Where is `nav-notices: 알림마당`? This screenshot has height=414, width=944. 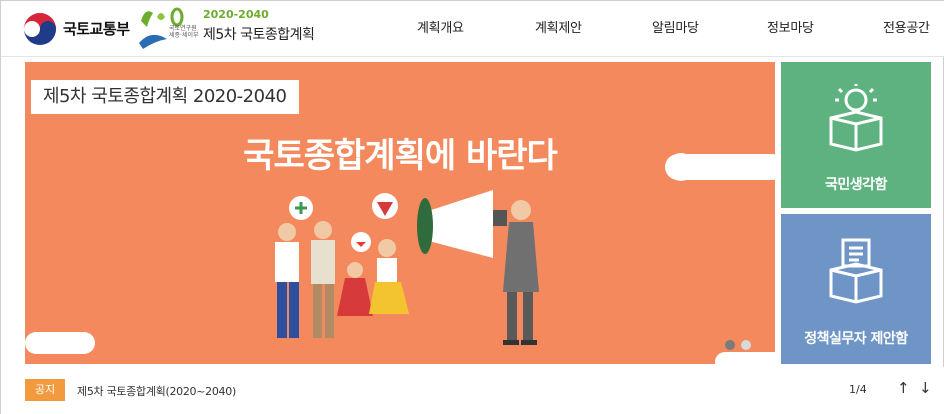 nav-notices: 알림마당 is located at coordinates (675, 26).